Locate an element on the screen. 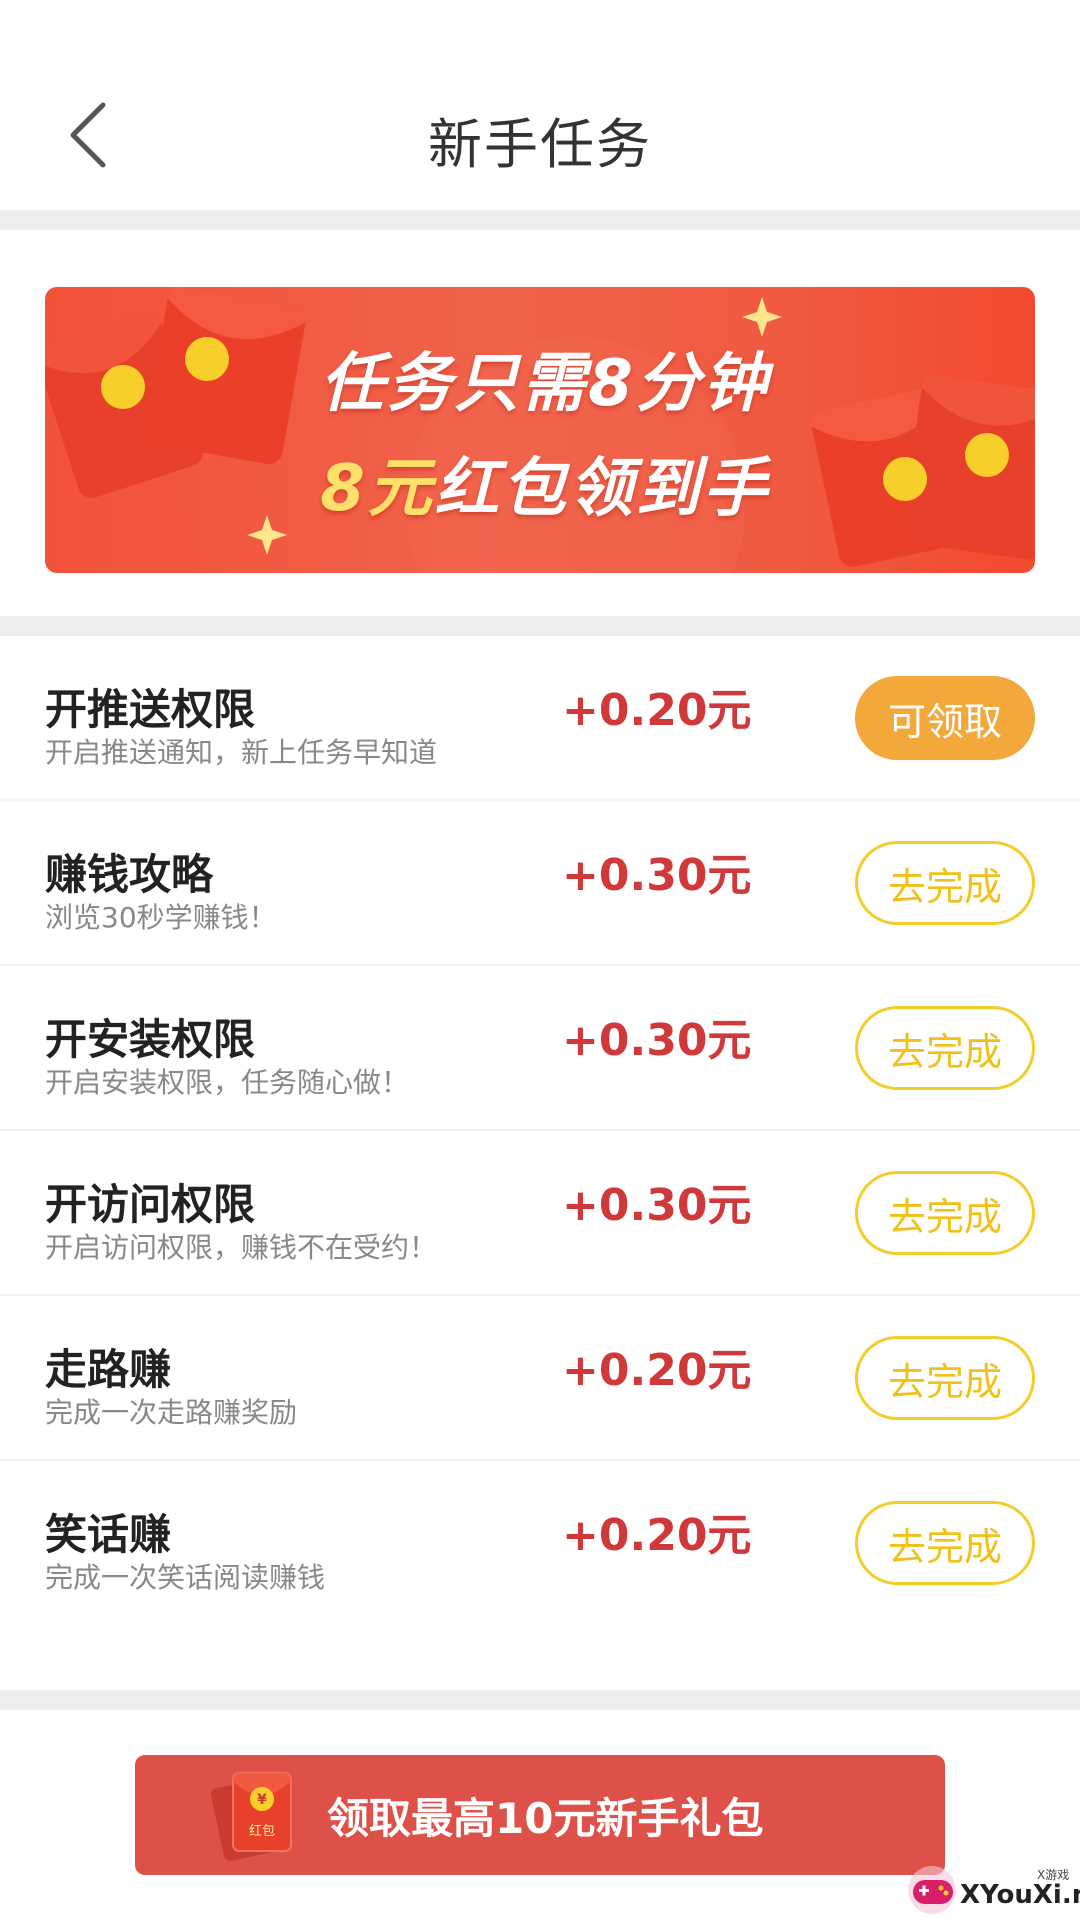 This screenshot has width=1080, height=1920. claim-button: 可领取 is located at coordinates (945, 718).